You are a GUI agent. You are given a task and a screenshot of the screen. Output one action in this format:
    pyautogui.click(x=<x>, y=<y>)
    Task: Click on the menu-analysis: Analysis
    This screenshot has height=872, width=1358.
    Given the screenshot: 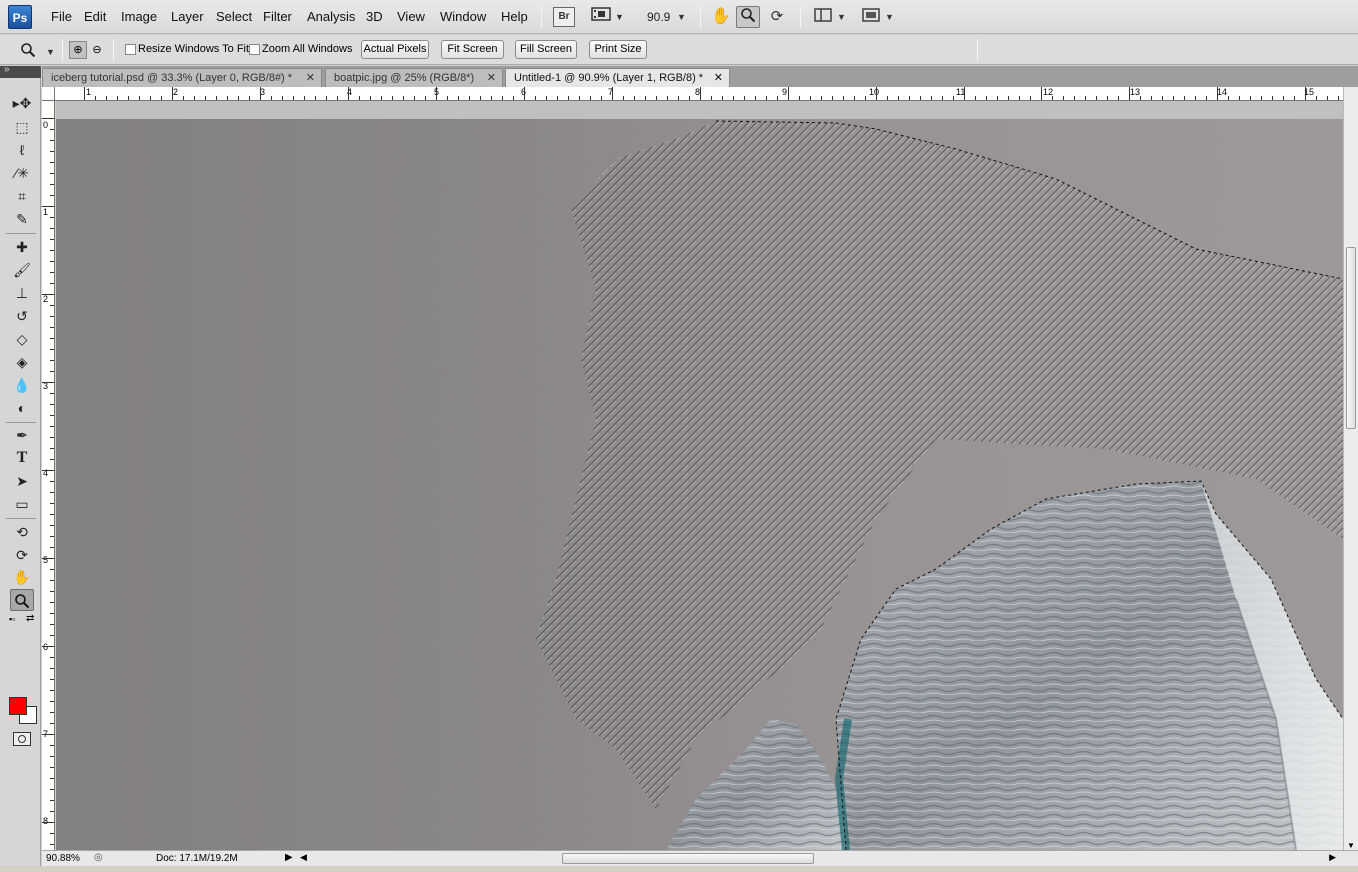 What is the action you would take?
    pyautogui.click(x=331, y=16)
    